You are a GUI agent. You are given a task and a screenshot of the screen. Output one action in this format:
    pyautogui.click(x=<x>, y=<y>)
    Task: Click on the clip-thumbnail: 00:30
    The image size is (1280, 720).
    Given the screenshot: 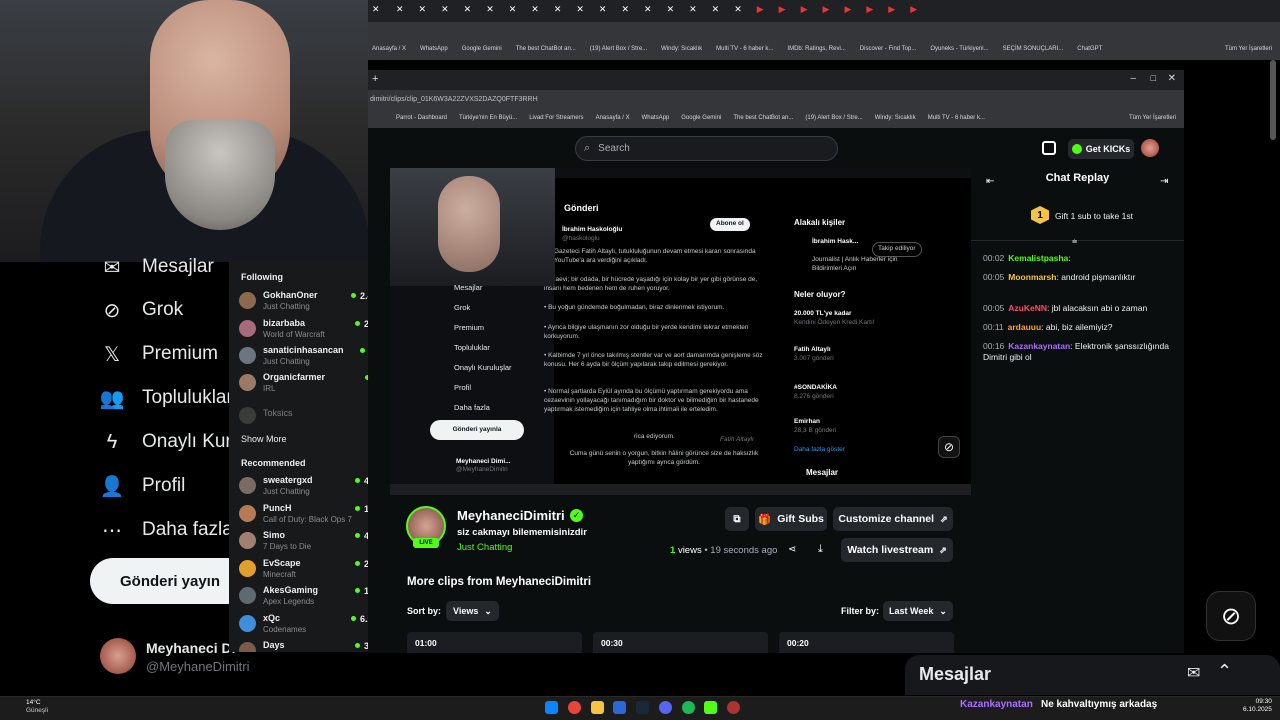 What is the action you would take?
    pyautogui.click(x=680, y=642)
    